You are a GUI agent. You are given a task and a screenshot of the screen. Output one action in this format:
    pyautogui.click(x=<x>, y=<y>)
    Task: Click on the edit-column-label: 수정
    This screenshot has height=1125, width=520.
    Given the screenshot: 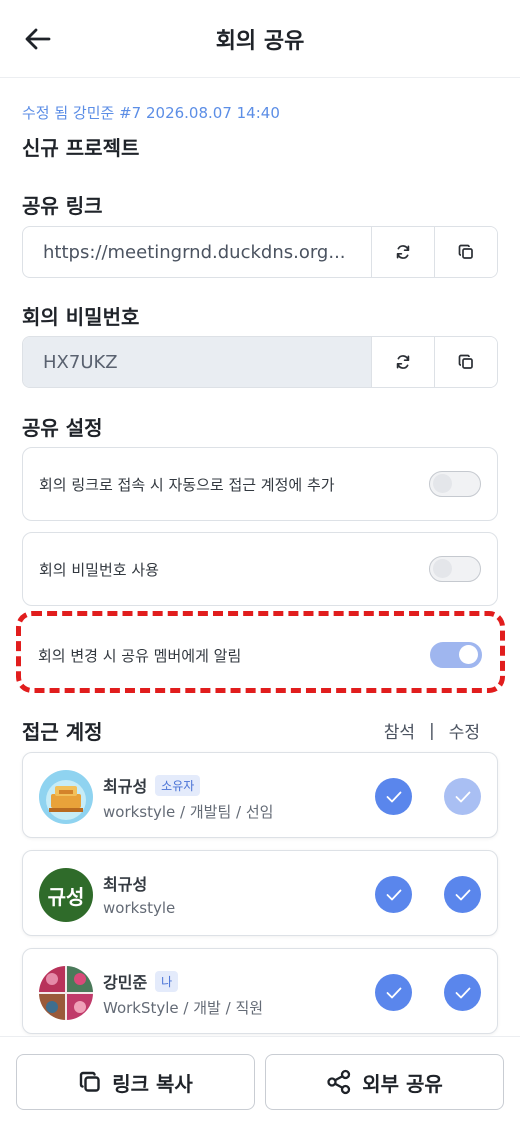 What is the action you would take?
    pyautogui.click(x=464, y=733)
    